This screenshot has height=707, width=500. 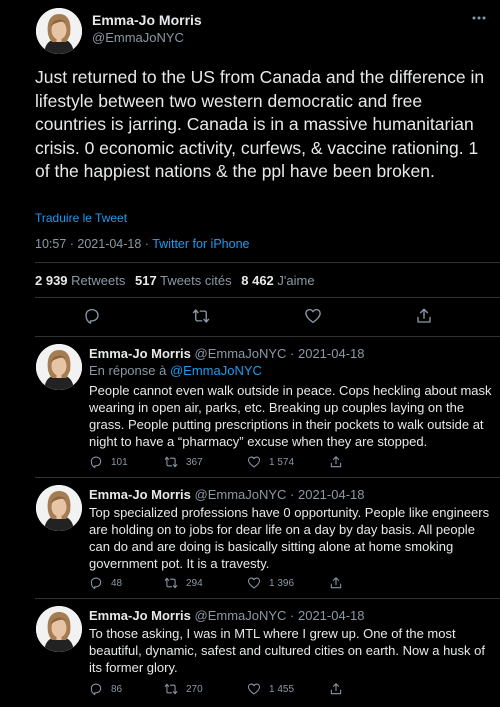 What do you see at coordinates (216, 370) in the screenshot?
I see `replying-to-handle: @EmmaJoNYC` at bounding box center [216, 370].